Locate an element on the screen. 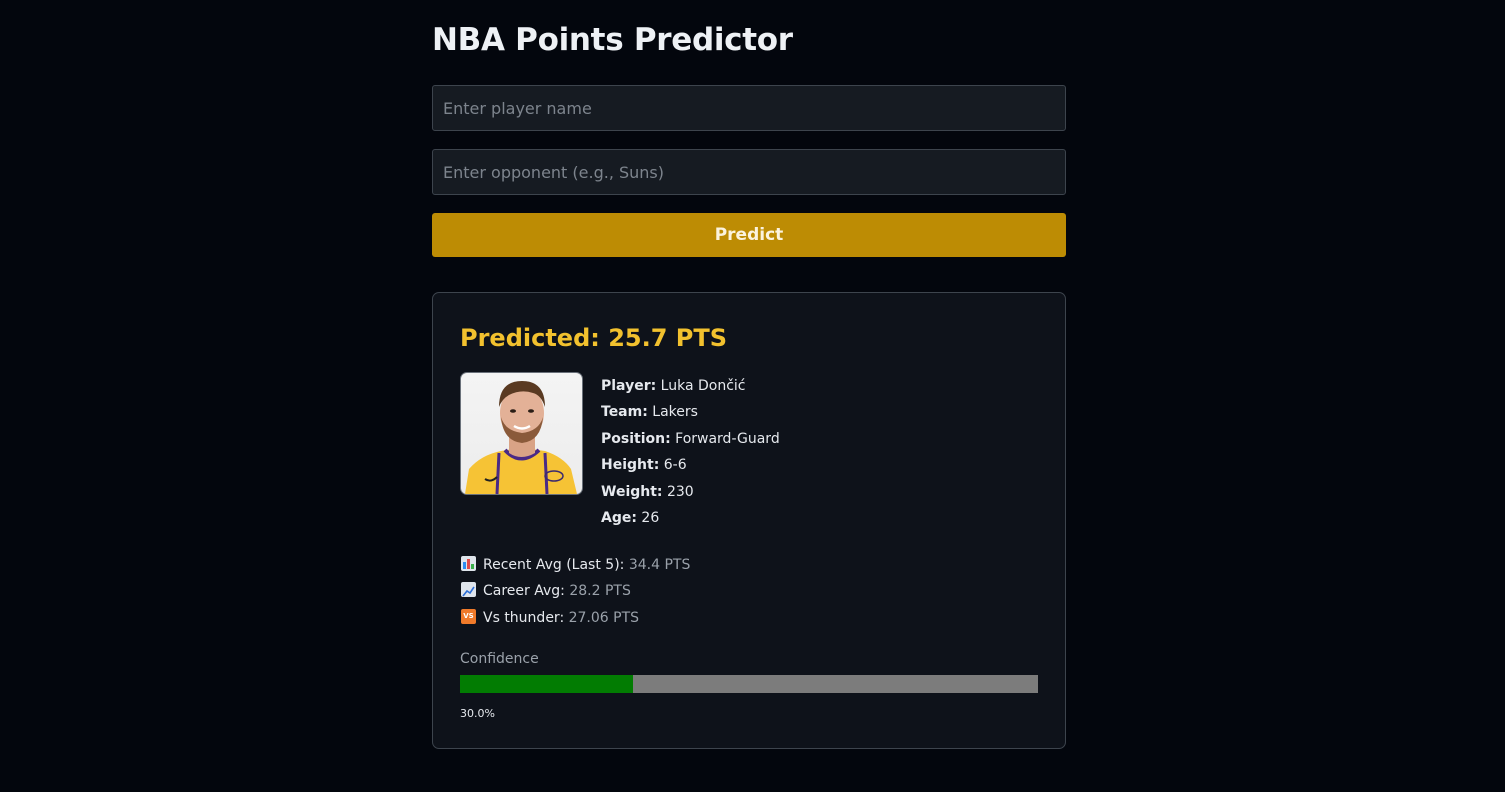 This screenshot has height=792, width=1505. position-value: Forward-Guard is located at coordinates (727, 438).